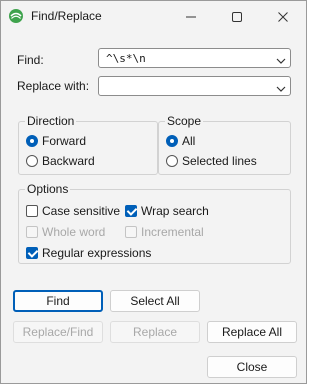 The image size is (320, 384). I want to click on backward-radio: Backward, so click(60, 161).